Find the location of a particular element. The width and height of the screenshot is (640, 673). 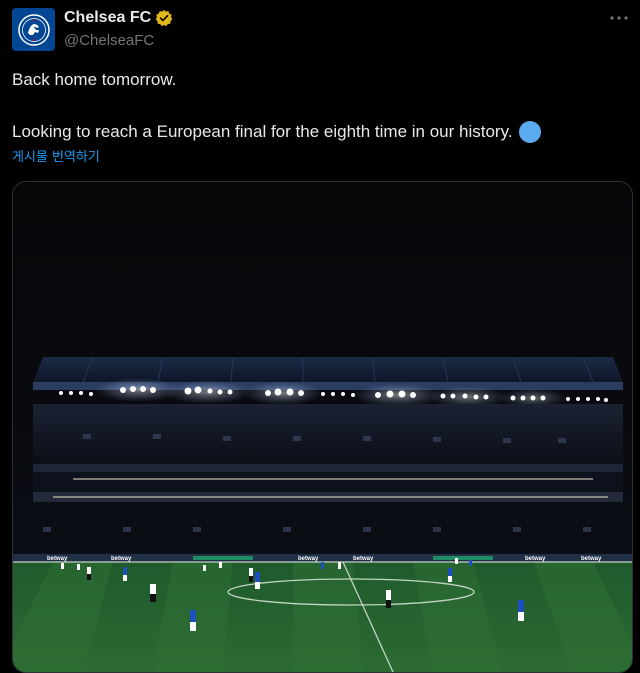

display-name-text: Chelsea FC is located at coordinates (107, 18).